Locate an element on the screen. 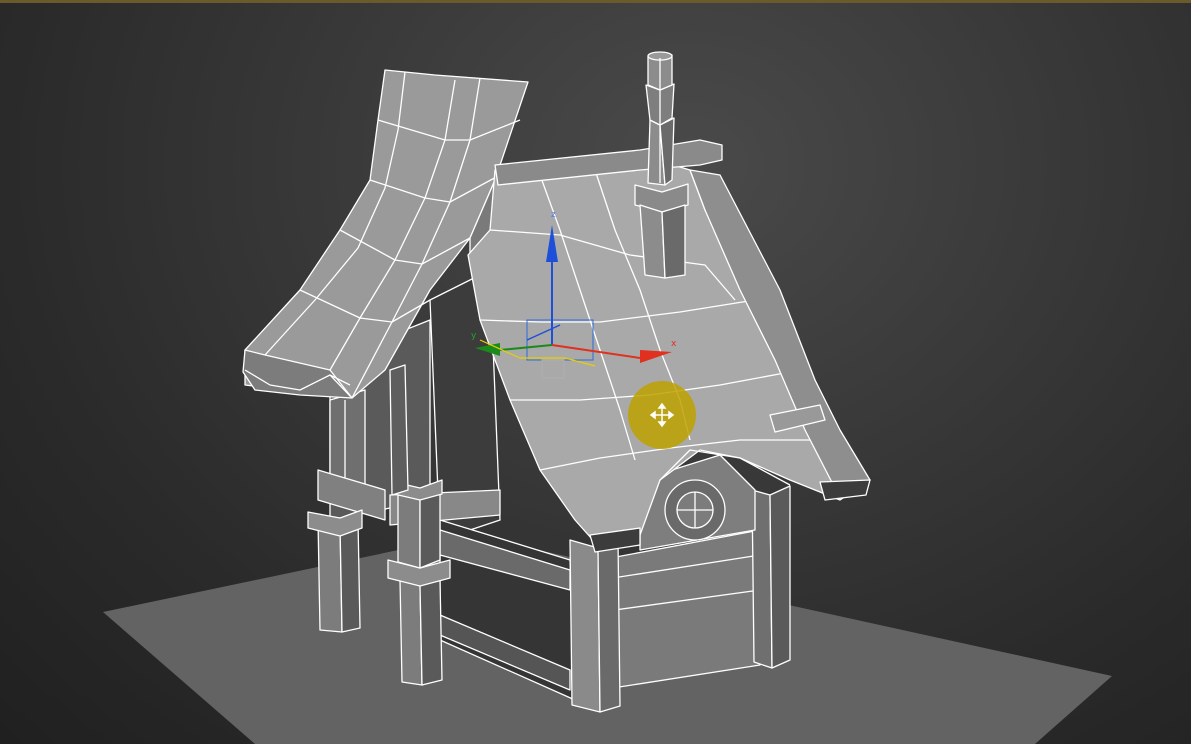 The image size is (1191, 744). post-middle is located at coordinates (411, 632).